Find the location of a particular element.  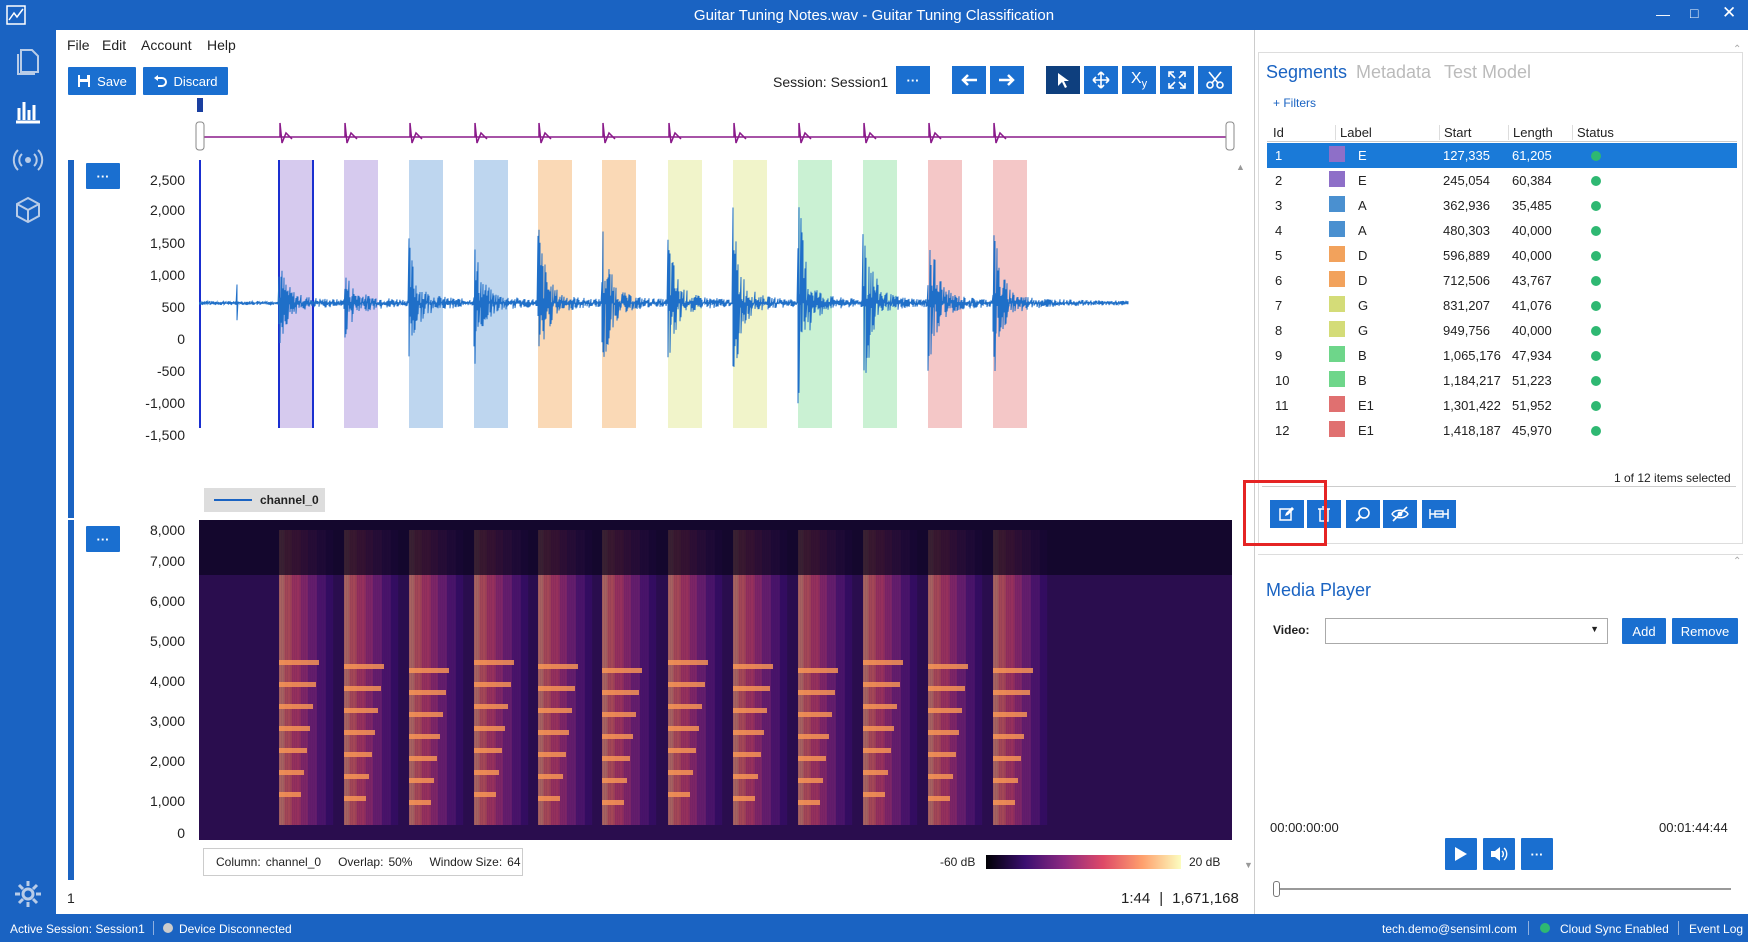

zoom-segment-button is located at coordinates (1363, 514).